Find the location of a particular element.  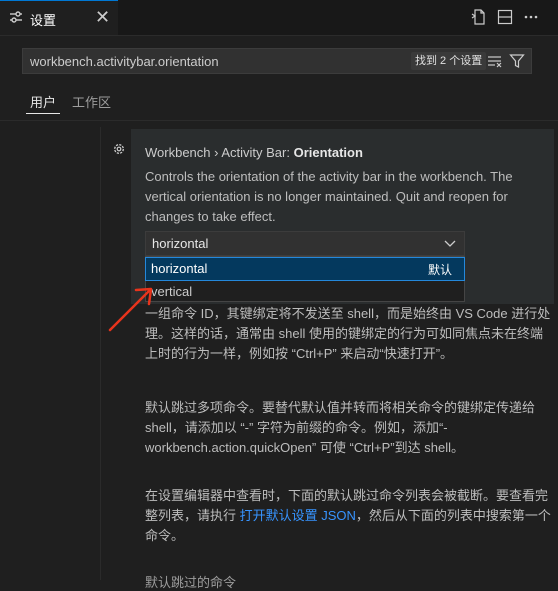

orientation-select: horizontal is located at coordinates (305, 243).